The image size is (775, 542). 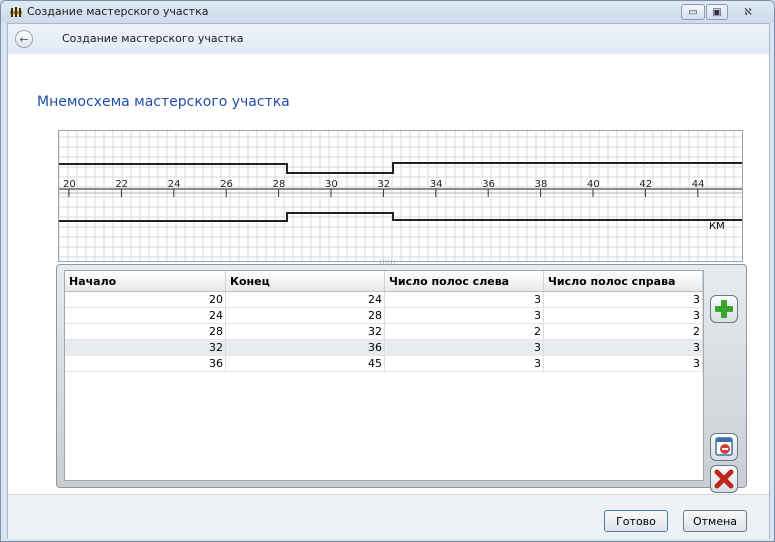 I want to click on cell-left-lanes: 2, so click(x=464, y=331).